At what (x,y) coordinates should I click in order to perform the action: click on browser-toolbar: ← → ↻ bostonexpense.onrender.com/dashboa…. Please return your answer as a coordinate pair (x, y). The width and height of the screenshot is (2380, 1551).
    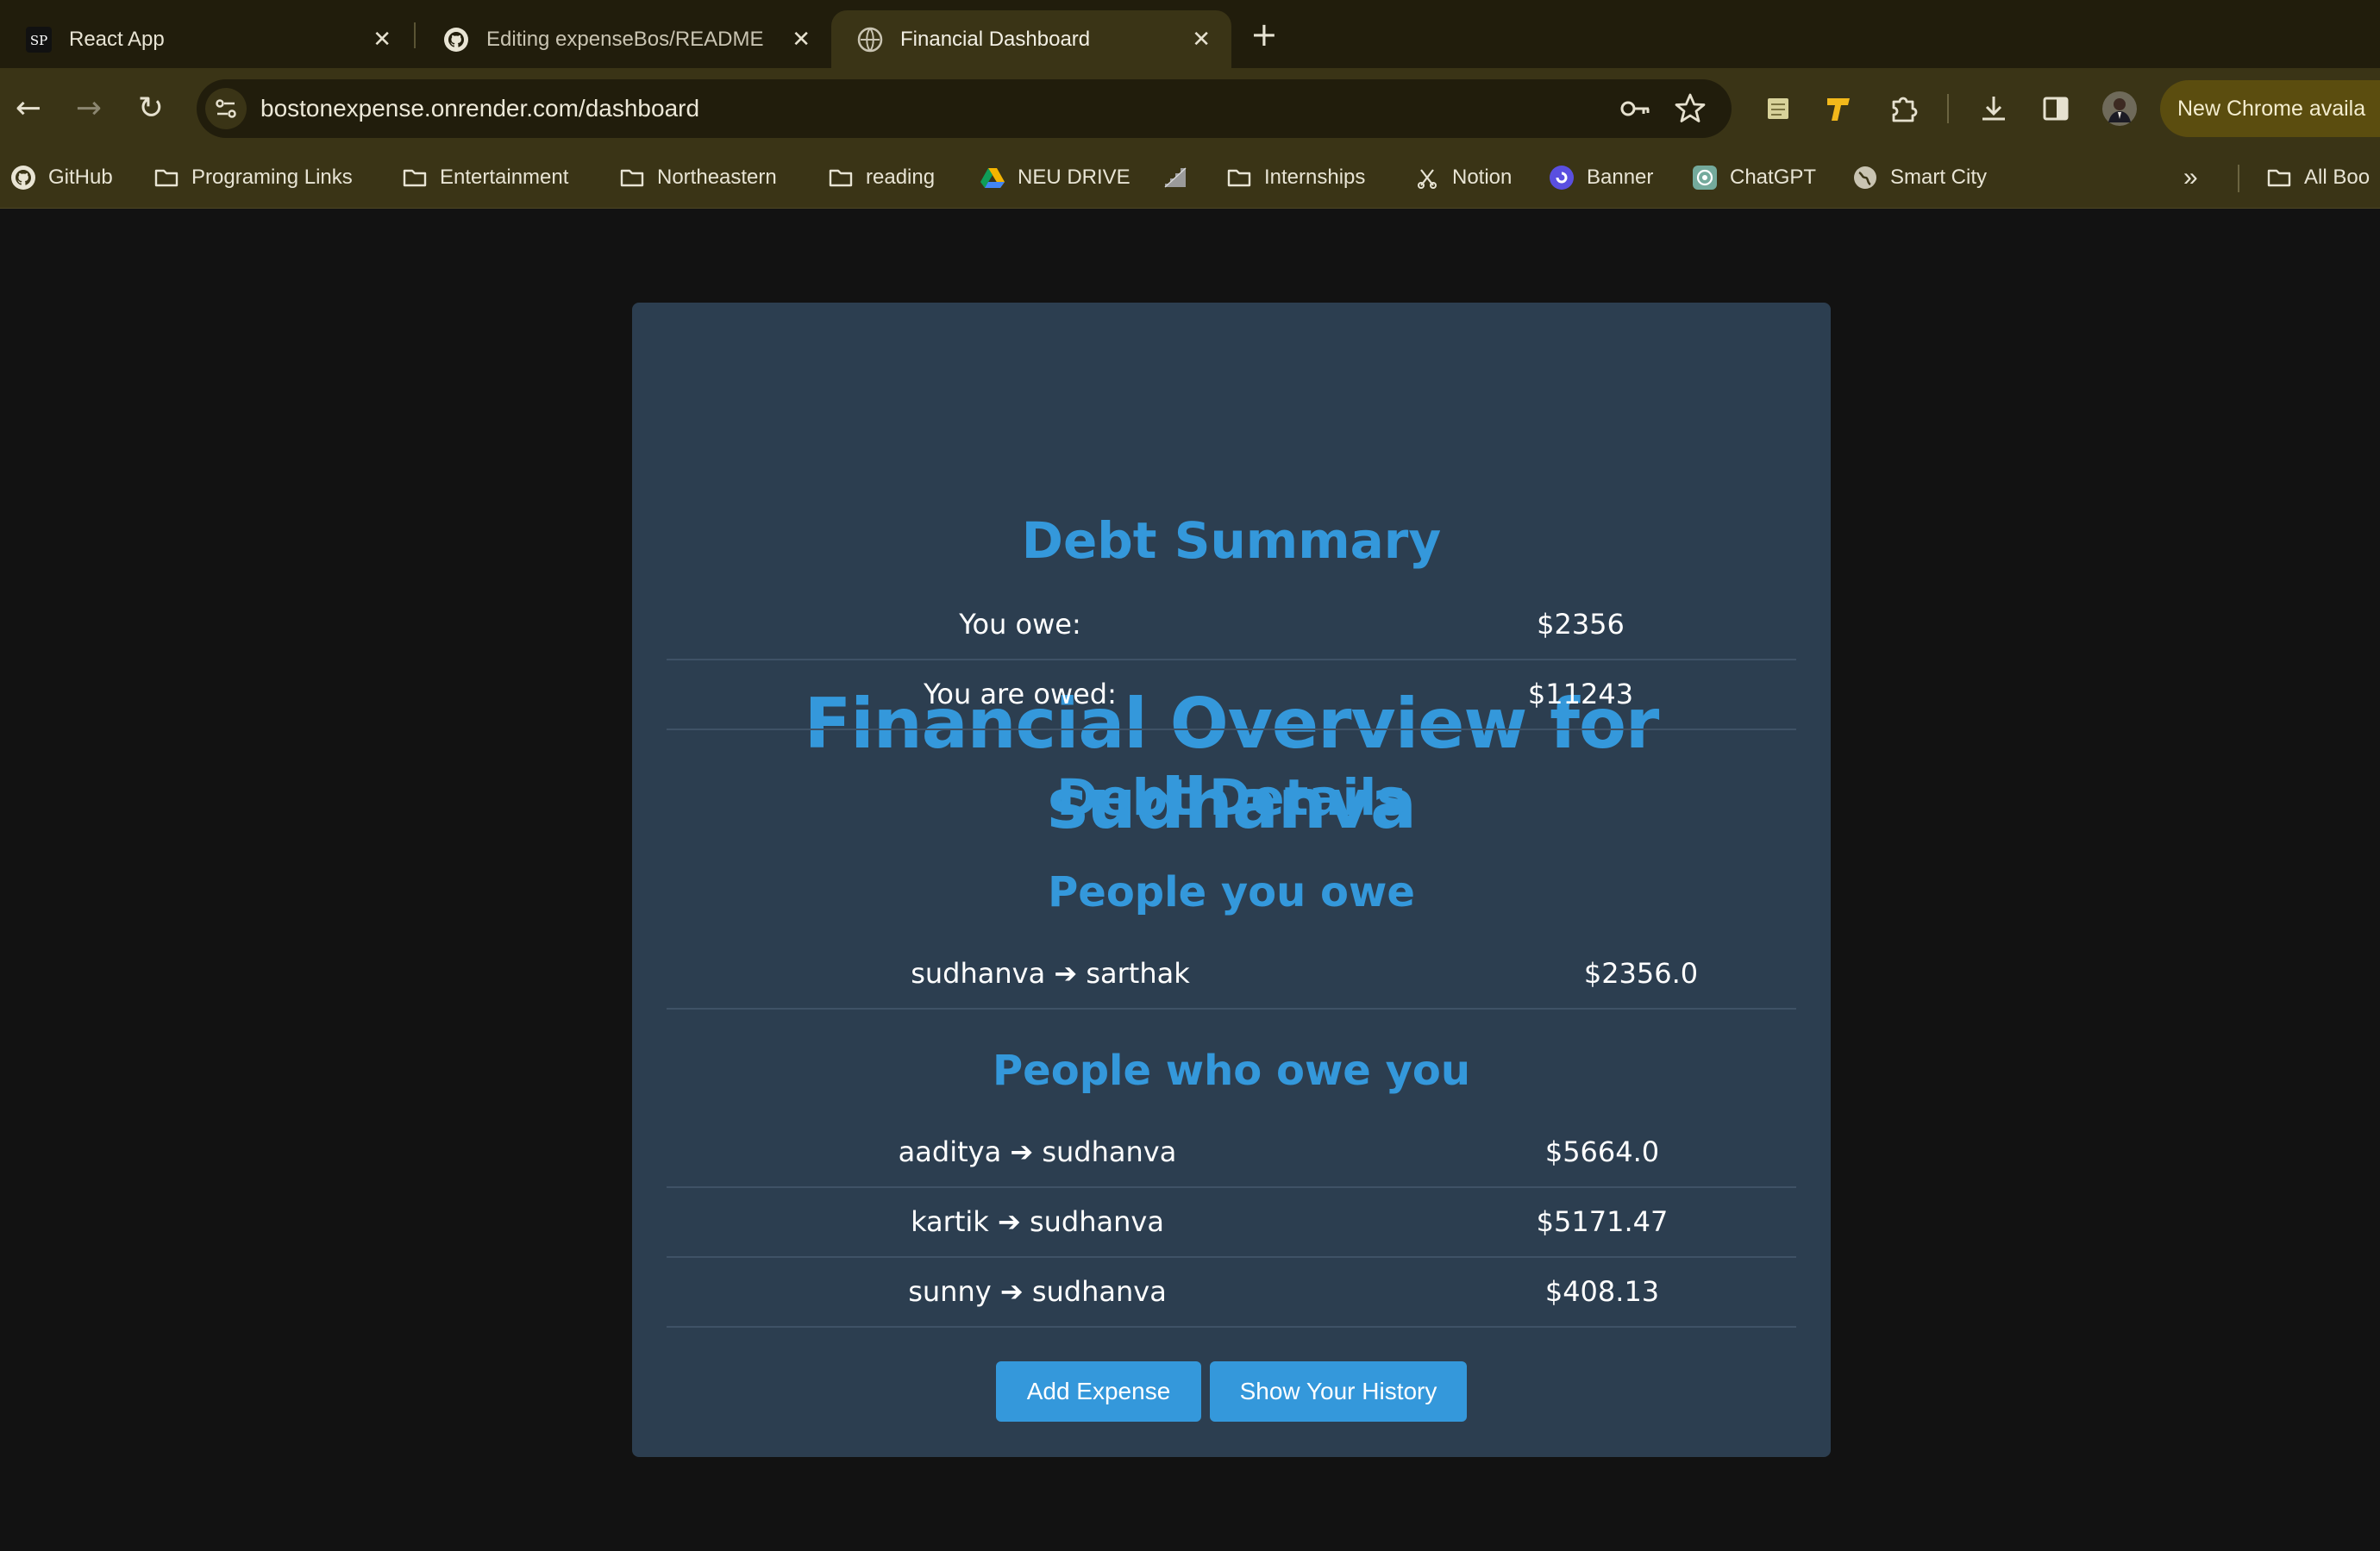
    Looking at the image, I should click on (1190, 109).